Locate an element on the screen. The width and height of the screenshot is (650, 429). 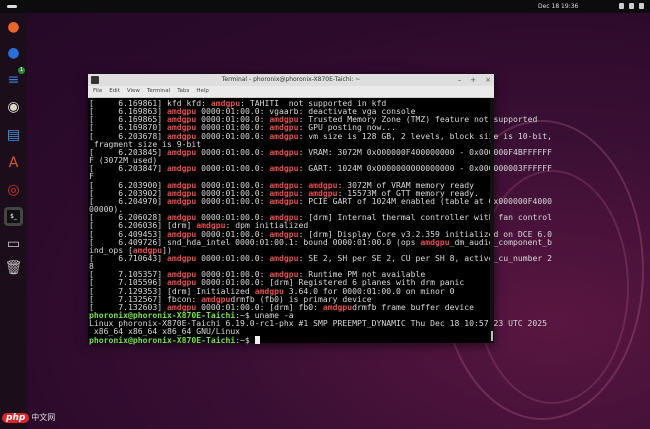
trash-icon: 🗑 is located at coordinates (13, 267).